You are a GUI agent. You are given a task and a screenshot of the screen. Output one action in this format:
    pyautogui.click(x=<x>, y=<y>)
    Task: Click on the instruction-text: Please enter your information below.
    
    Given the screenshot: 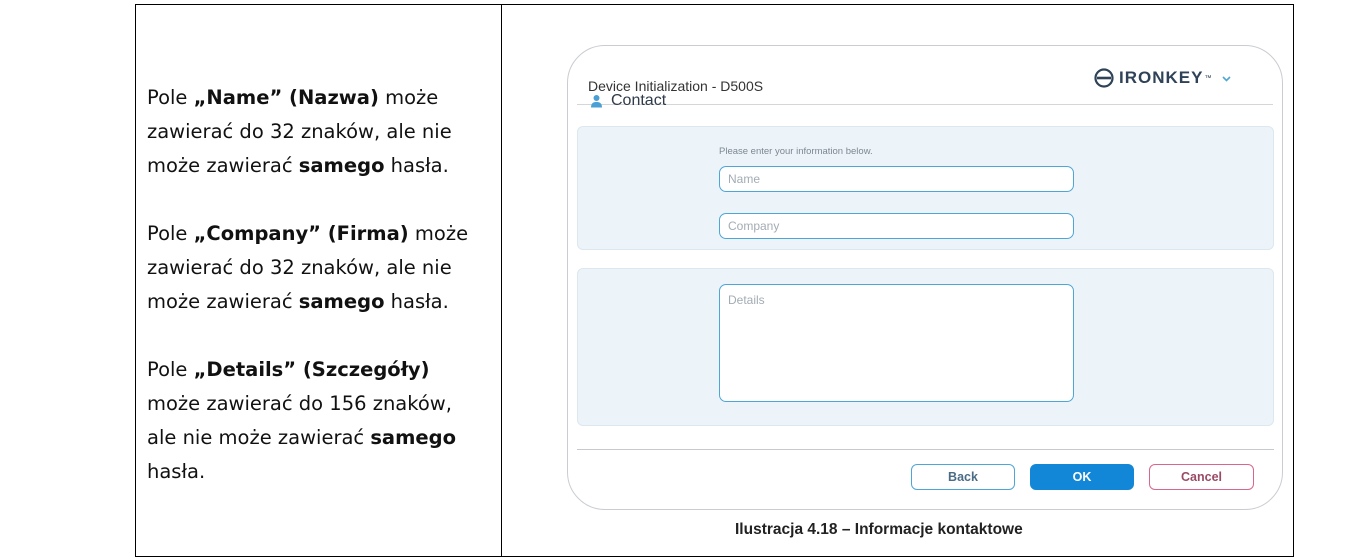 What is the action you would take?
    pyautogui.click(x=796, y=151)
    